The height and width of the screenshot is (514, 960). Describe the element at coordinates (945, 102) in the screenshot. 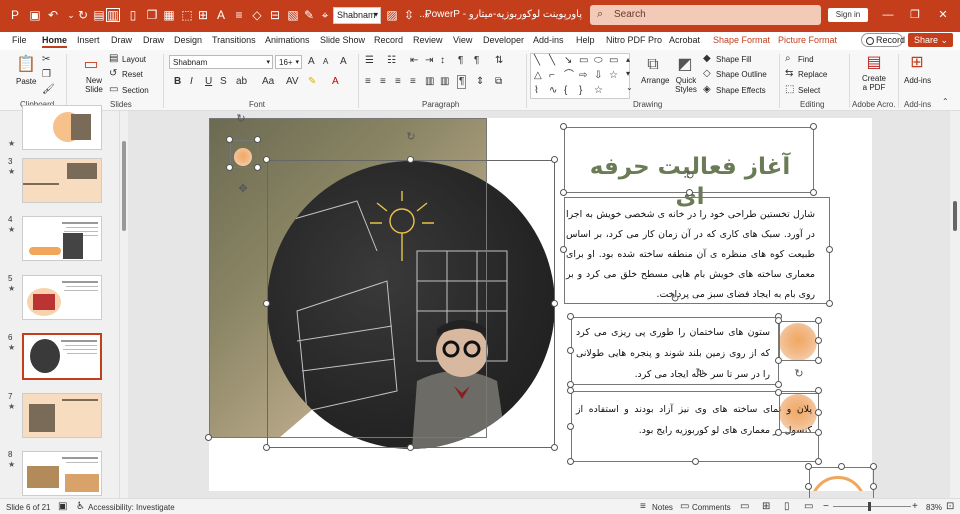

I see `collapse-ribbon-icon: ⌃` at that location.